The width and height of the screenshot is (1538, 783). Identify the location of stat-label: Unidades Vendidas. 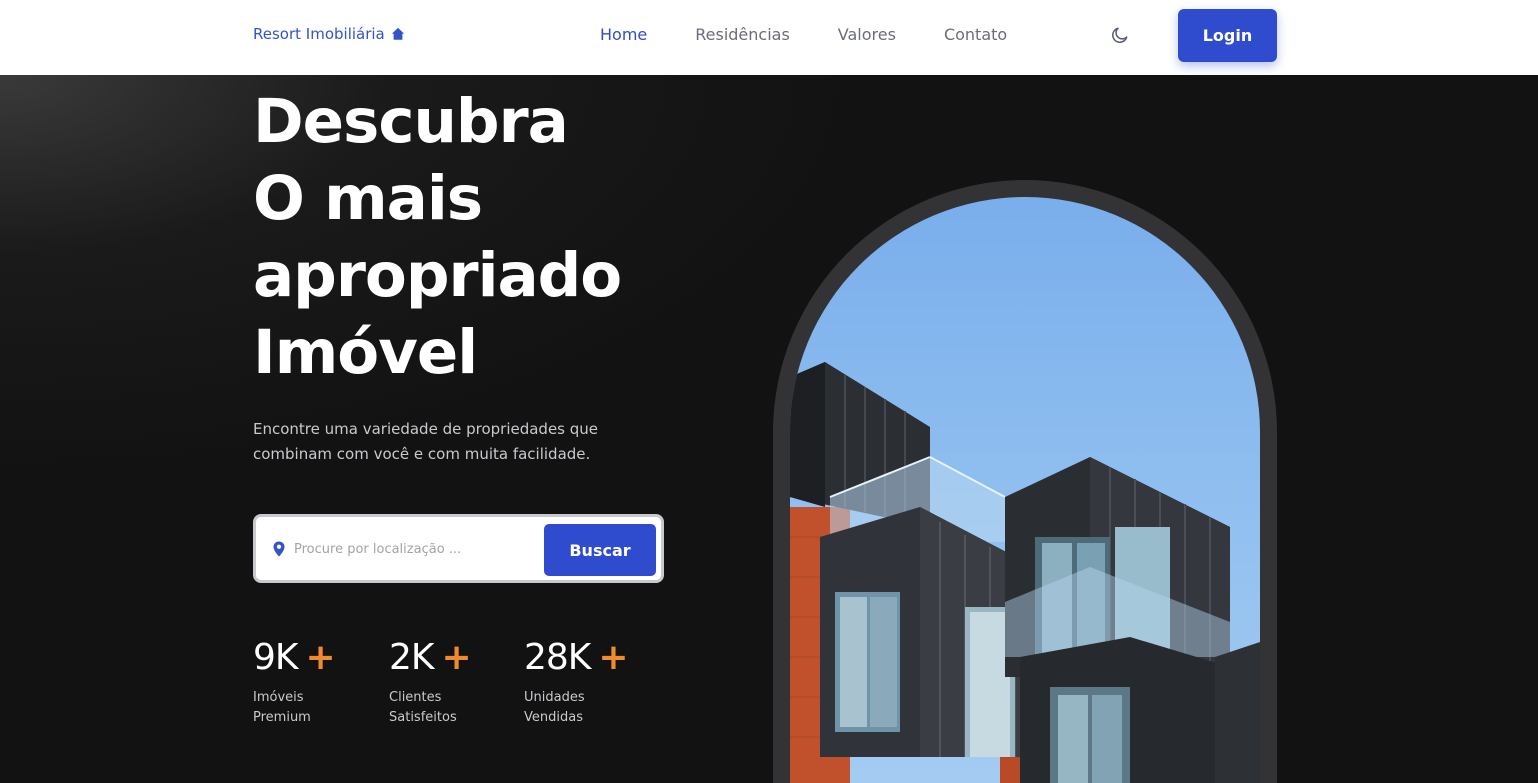
(554, 707).